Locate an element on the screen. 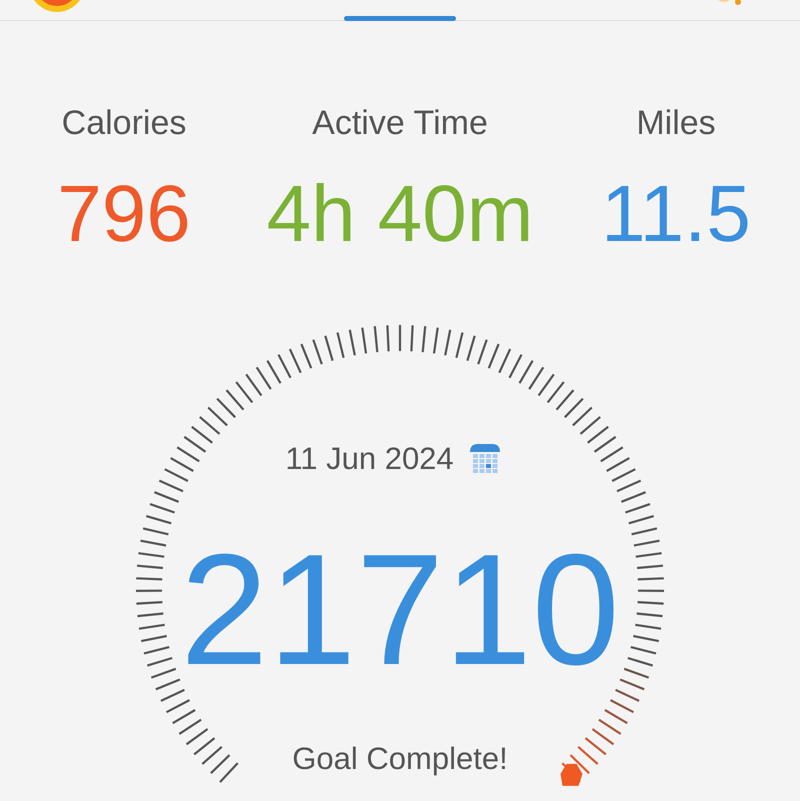  stat-label: Calories is located at coordinates (124, 123).